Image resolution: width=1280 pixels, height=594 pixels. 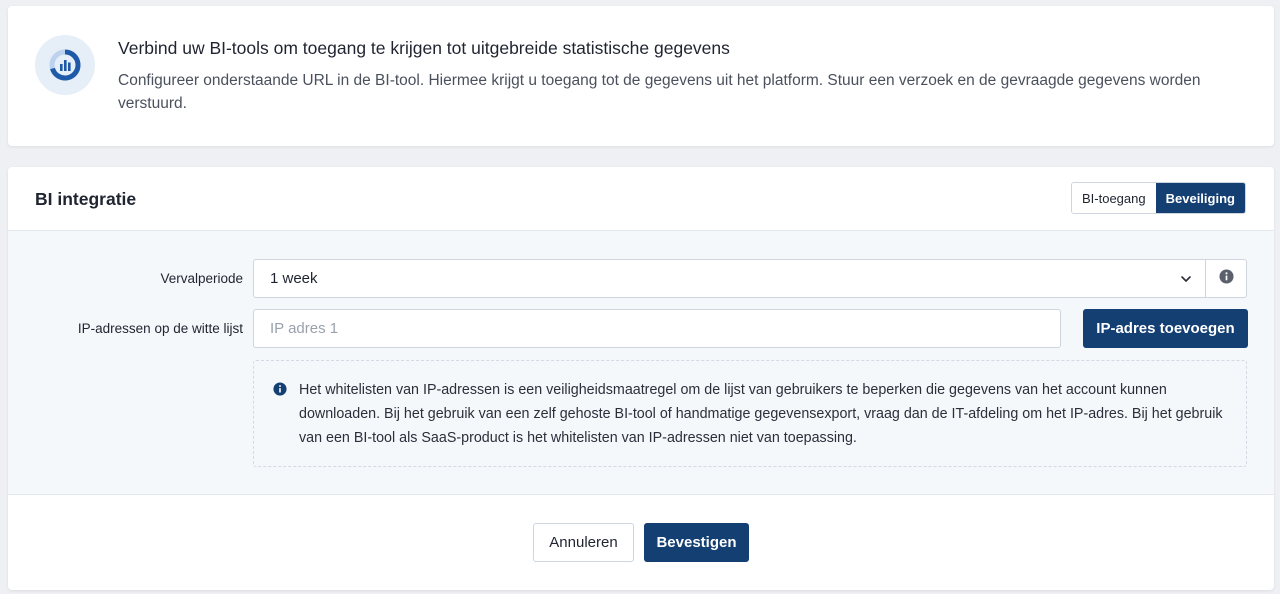 I want to click on confirm-button: Bevestigen, so click(x=696, y=542).